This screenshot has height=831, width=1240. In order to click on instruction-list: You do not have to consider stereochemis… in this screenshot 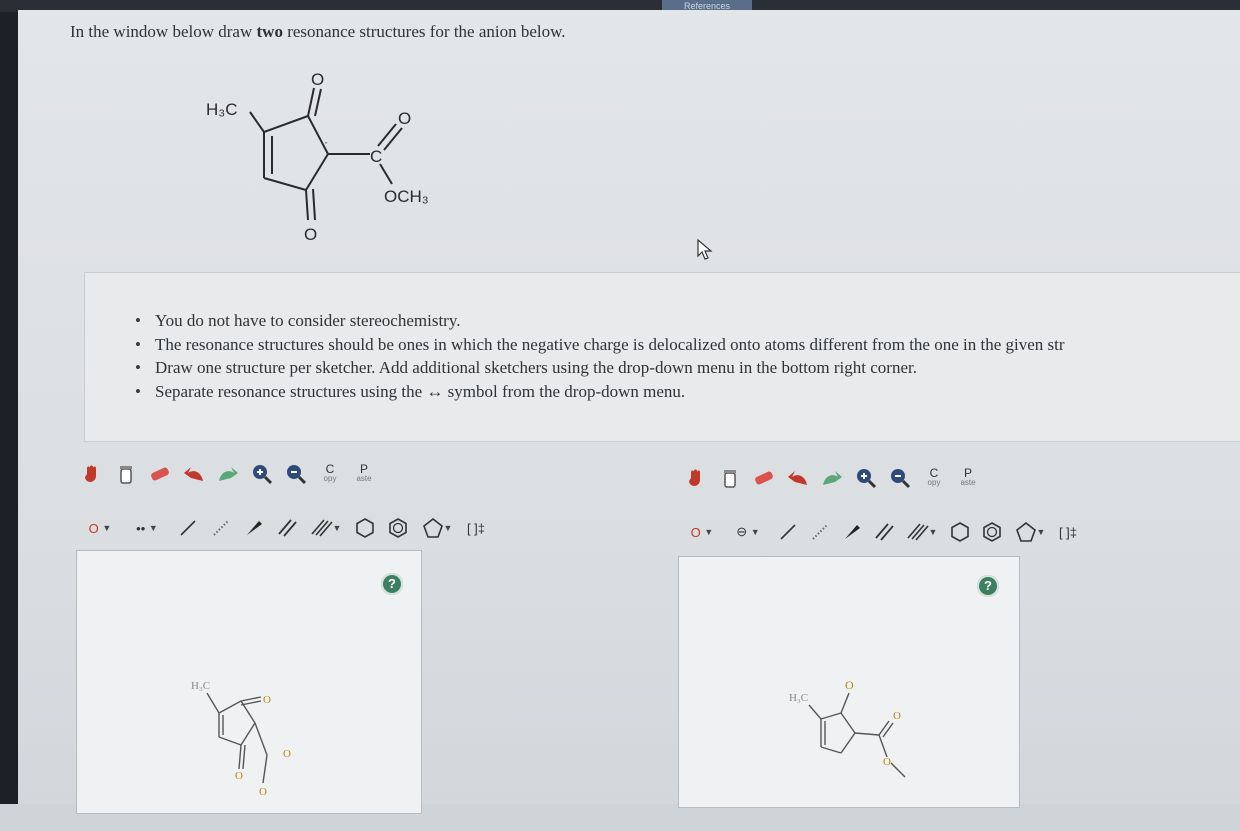, I will do `click(600, 356)`.